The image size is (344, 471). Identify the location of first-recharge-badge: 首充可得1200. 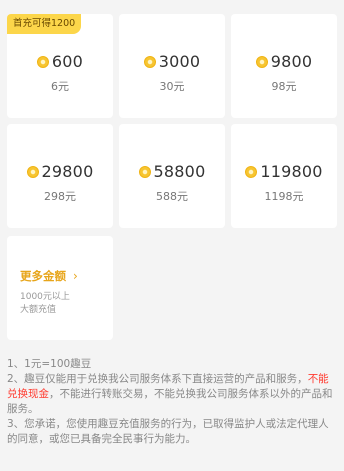
(44, 24).